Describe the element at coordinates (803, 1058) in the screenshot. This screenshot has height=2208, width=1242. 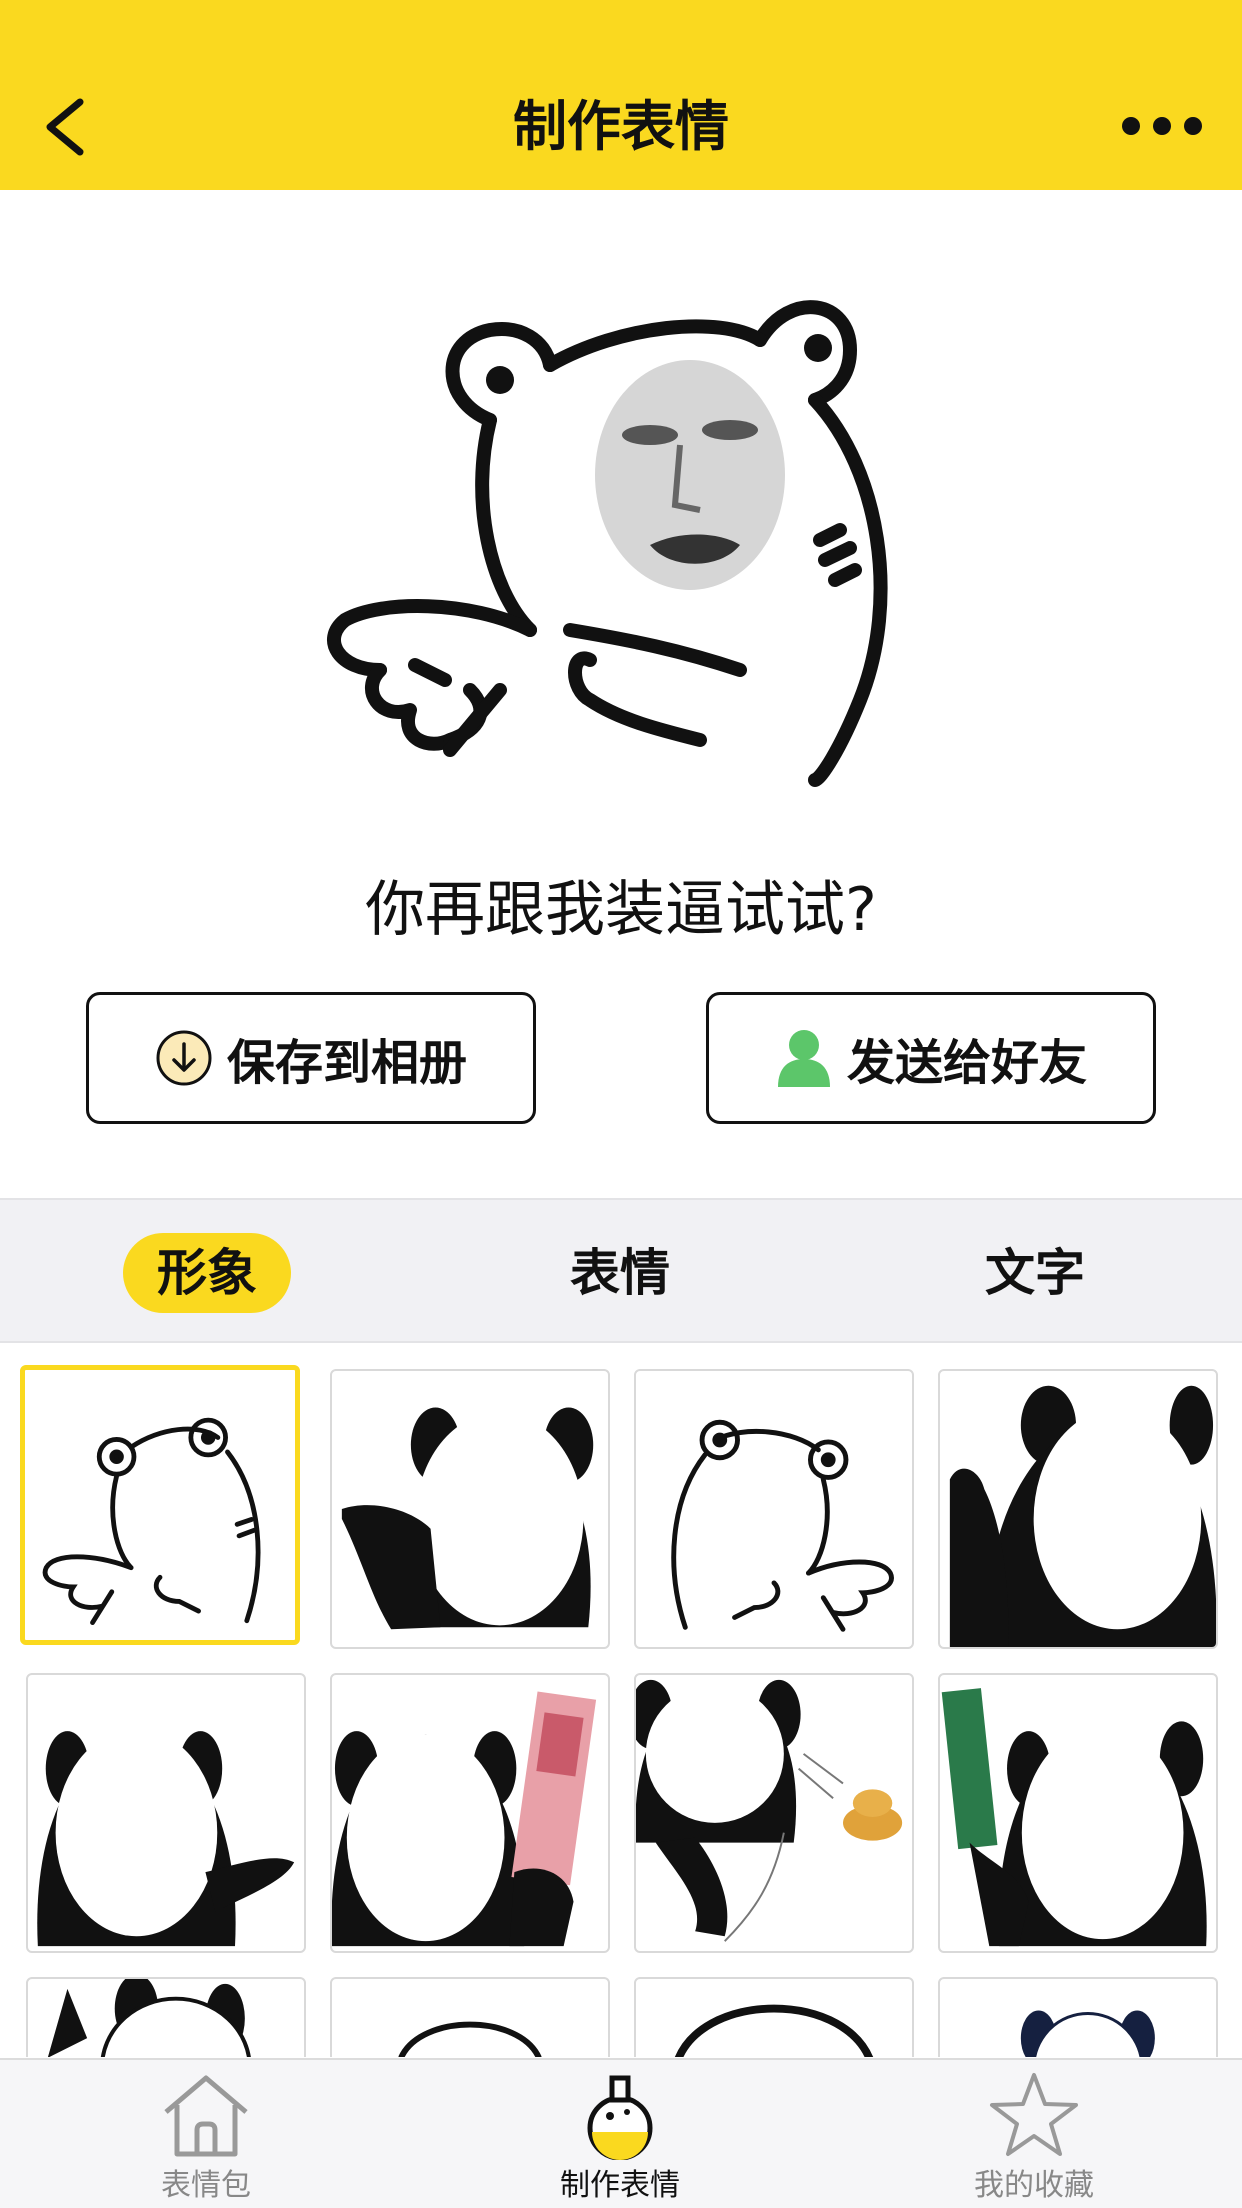
I see `person-icon` at that location.